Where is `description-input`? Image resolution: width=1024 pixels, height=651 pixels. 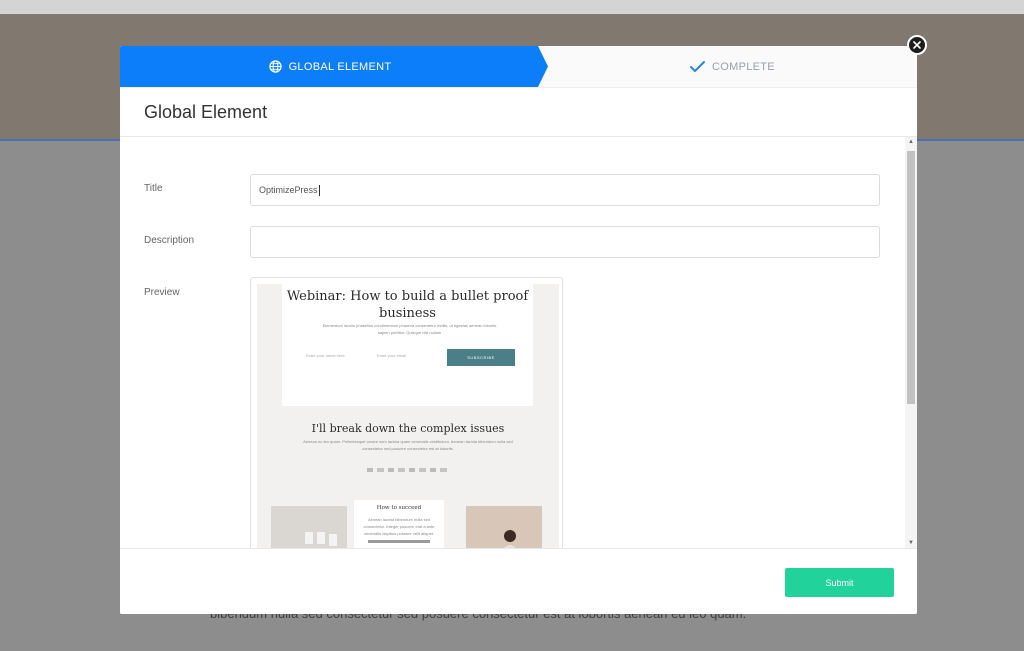 description-input is located at coordinates (565, 242).